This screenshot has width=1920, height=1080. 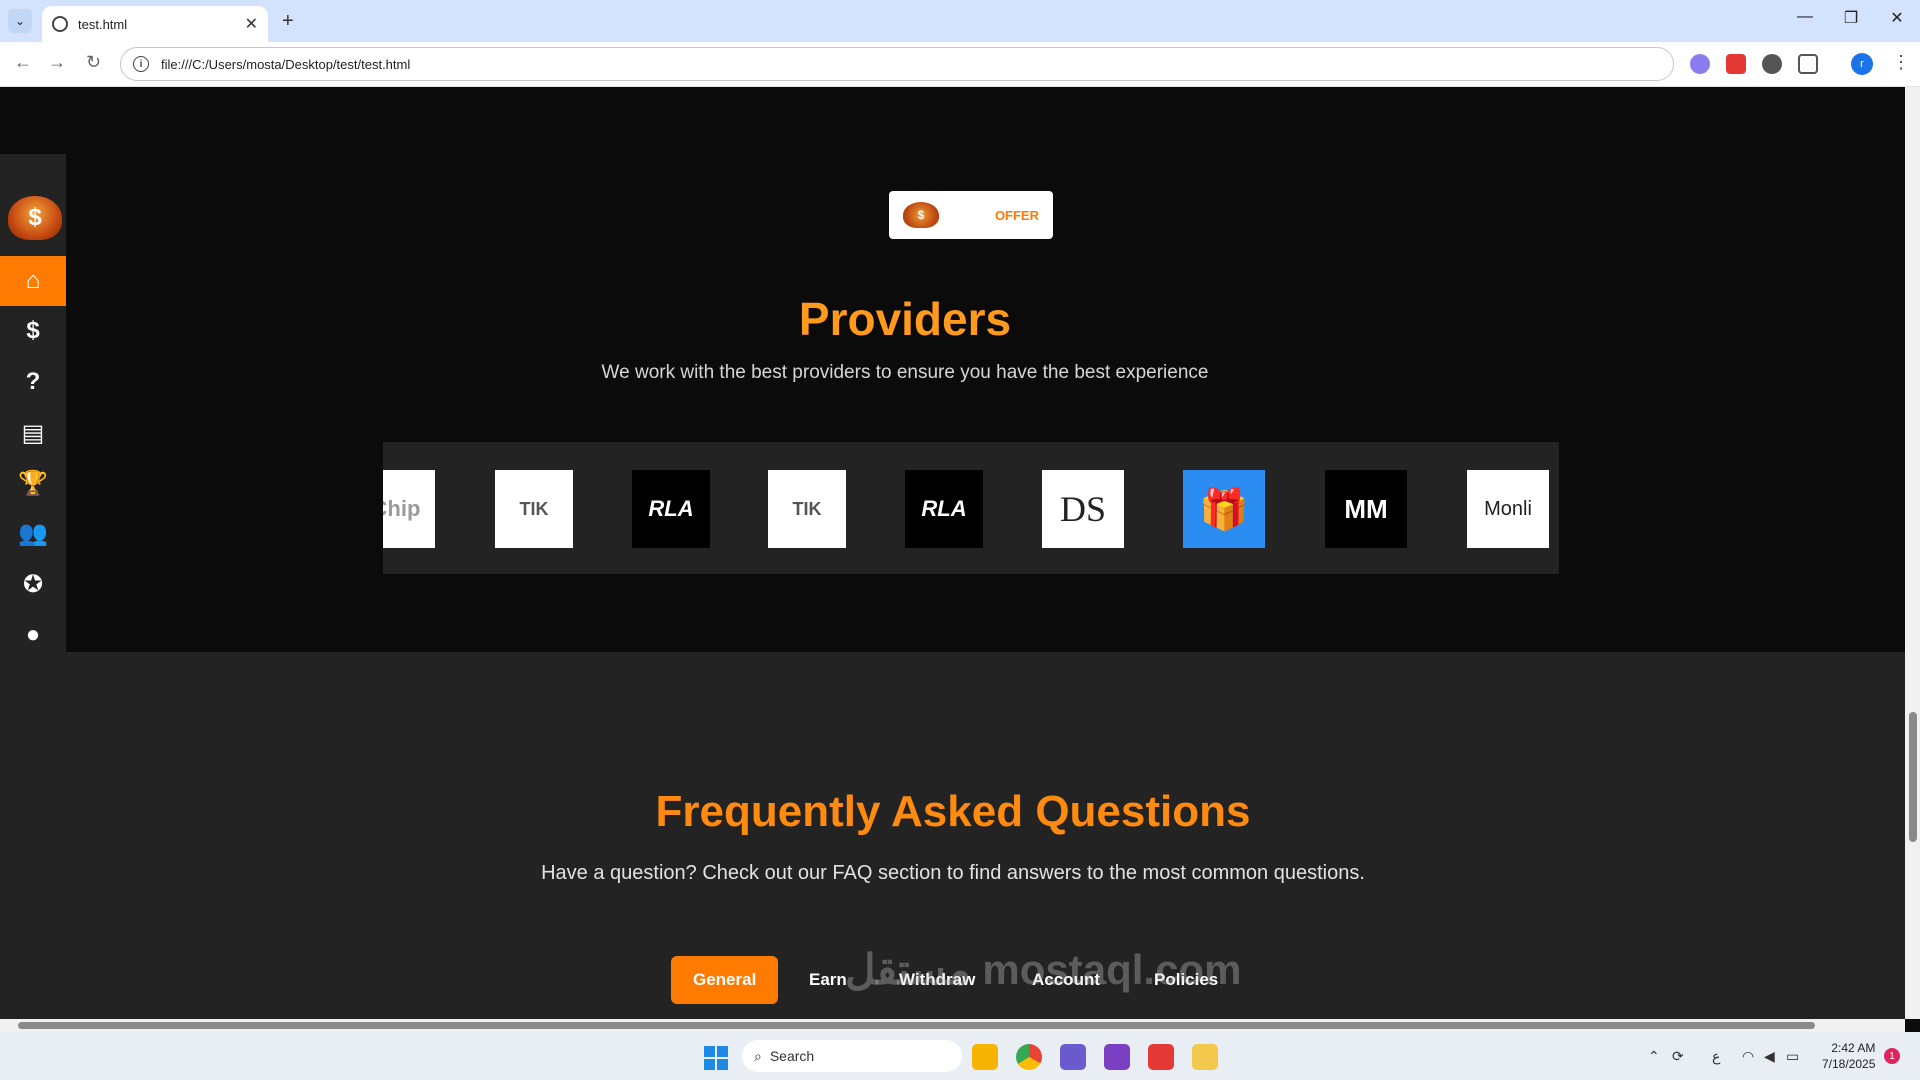 I want to click on sidebar: $ ⌂ $ ? ▤ 🏆 👥 ✪ ●, so click(x=33, y=586).